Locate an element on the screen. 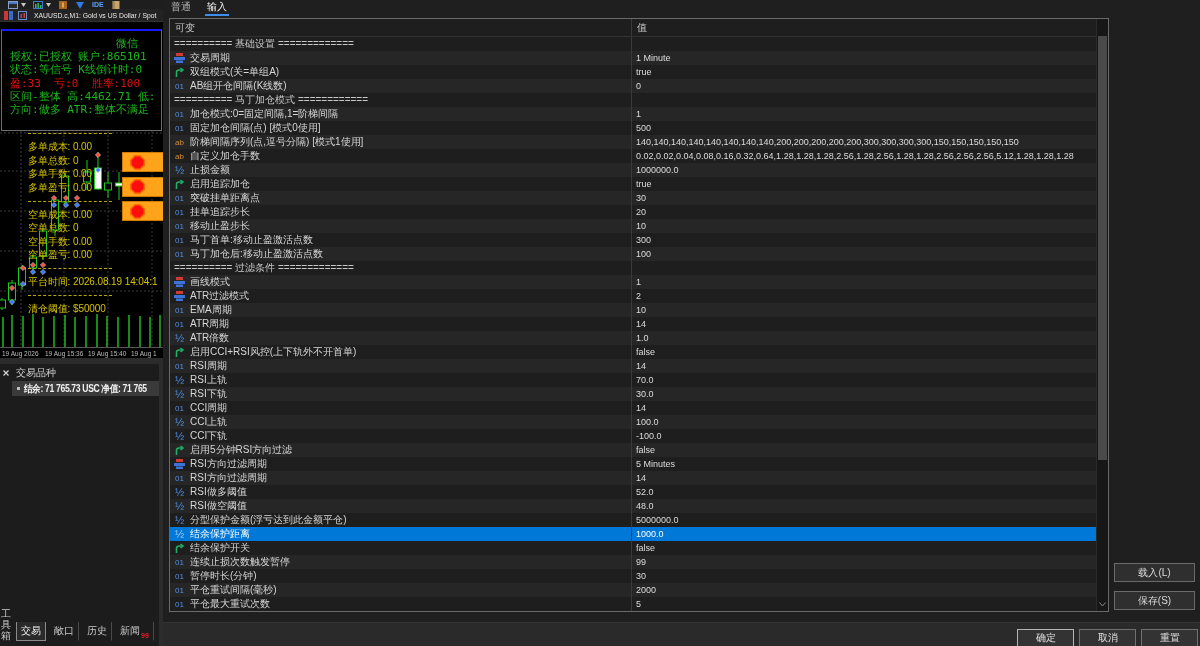  table-row: 启用5分钟RSI方向过滤 false is located at coordinates (633, 450).